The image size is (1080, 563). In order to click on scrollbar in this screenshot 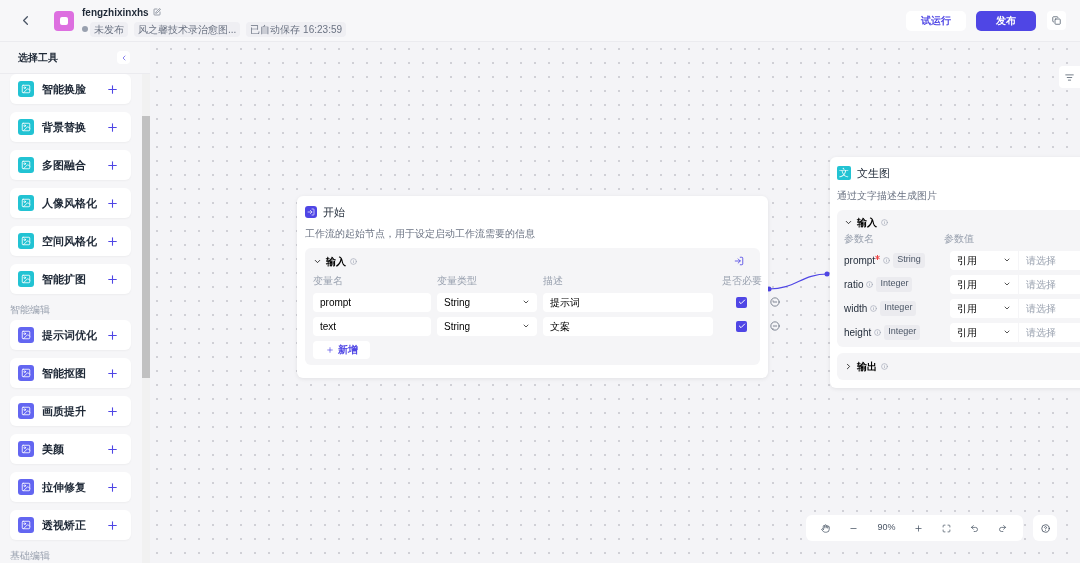, I will do `click(146, 318)`.